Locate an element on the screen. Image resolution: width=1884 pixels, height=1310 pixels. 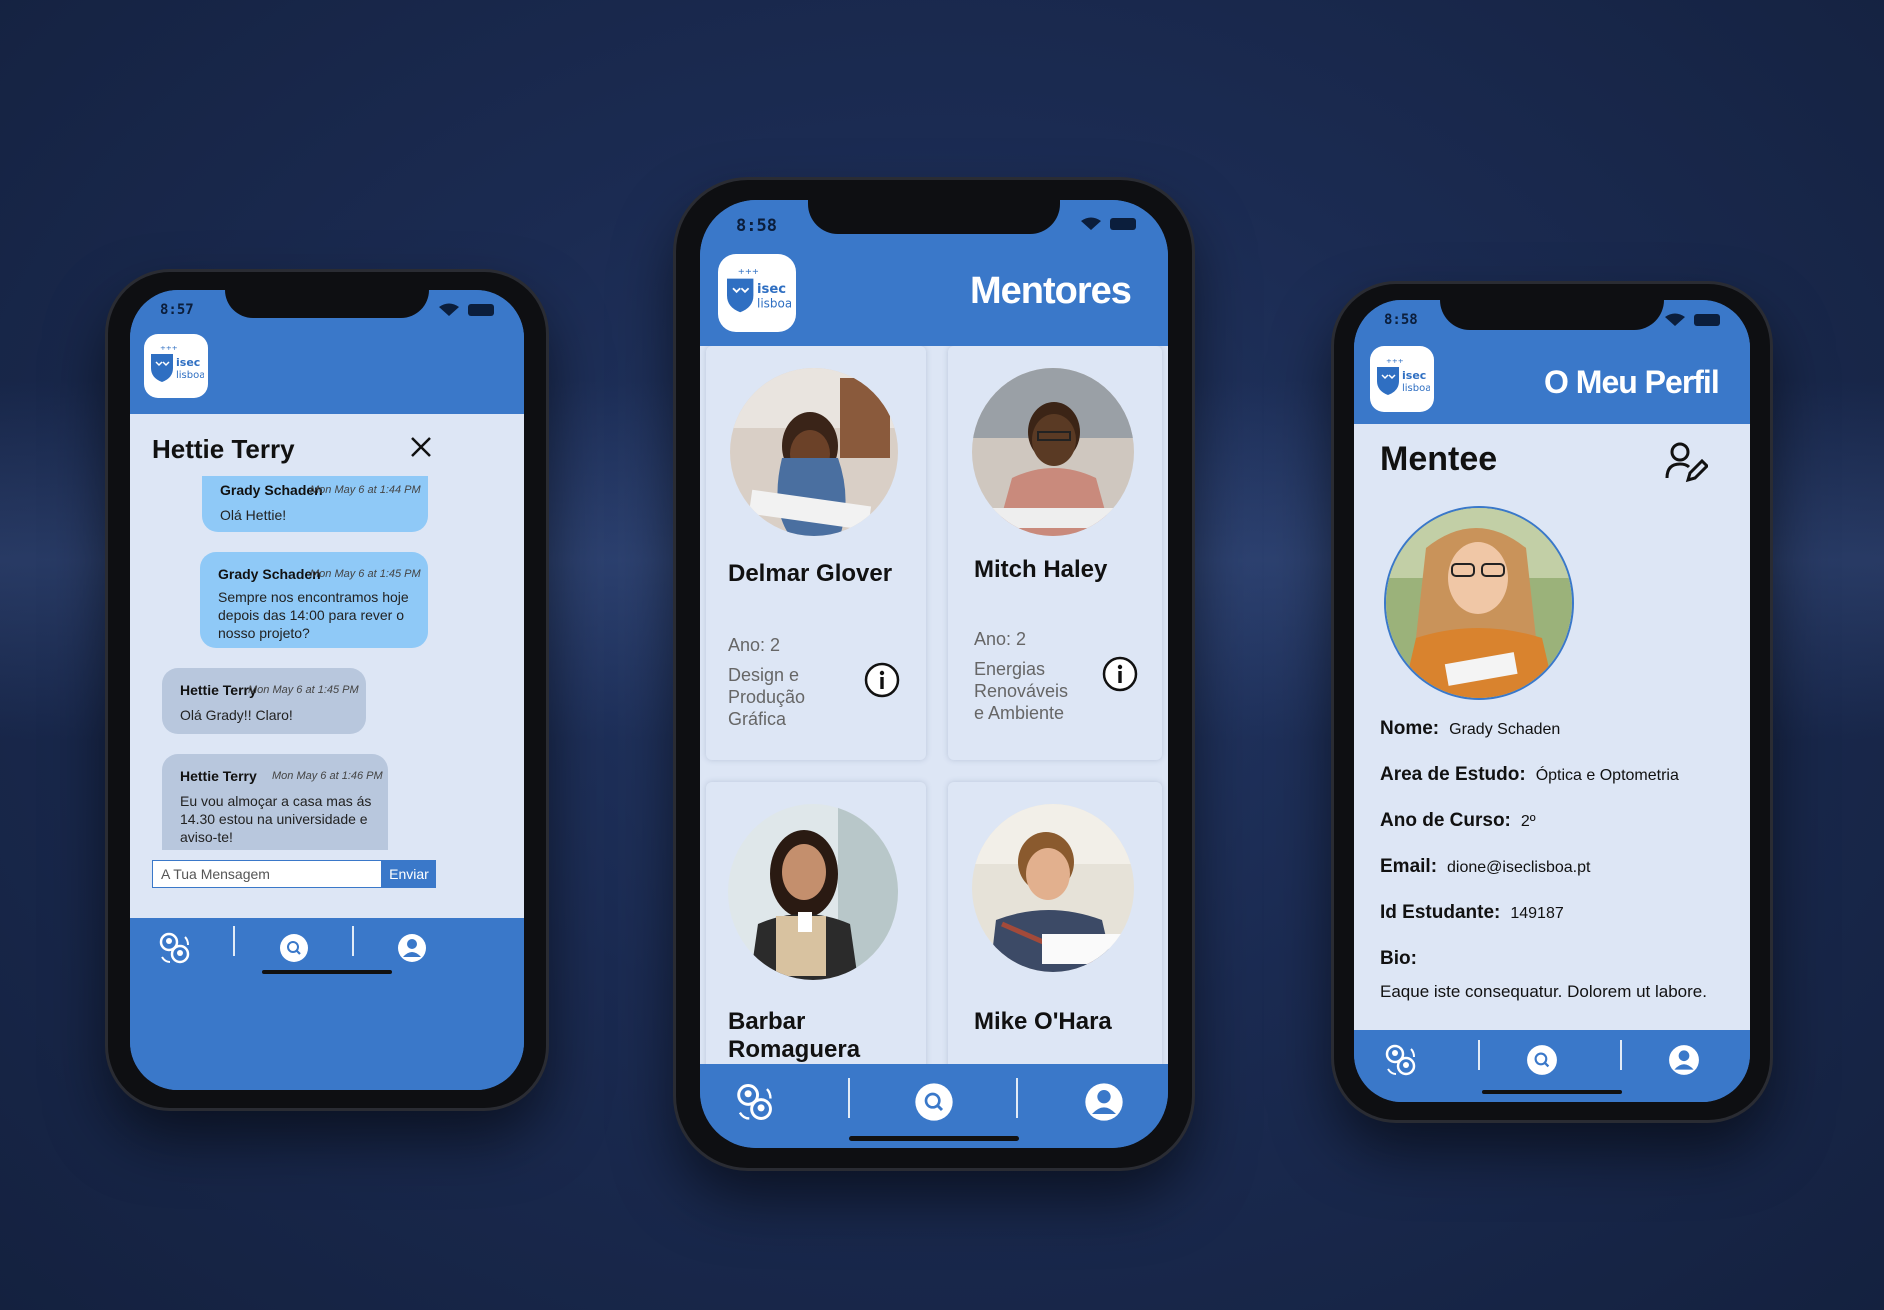
profile-photo is located at coordinates (1479, 603).